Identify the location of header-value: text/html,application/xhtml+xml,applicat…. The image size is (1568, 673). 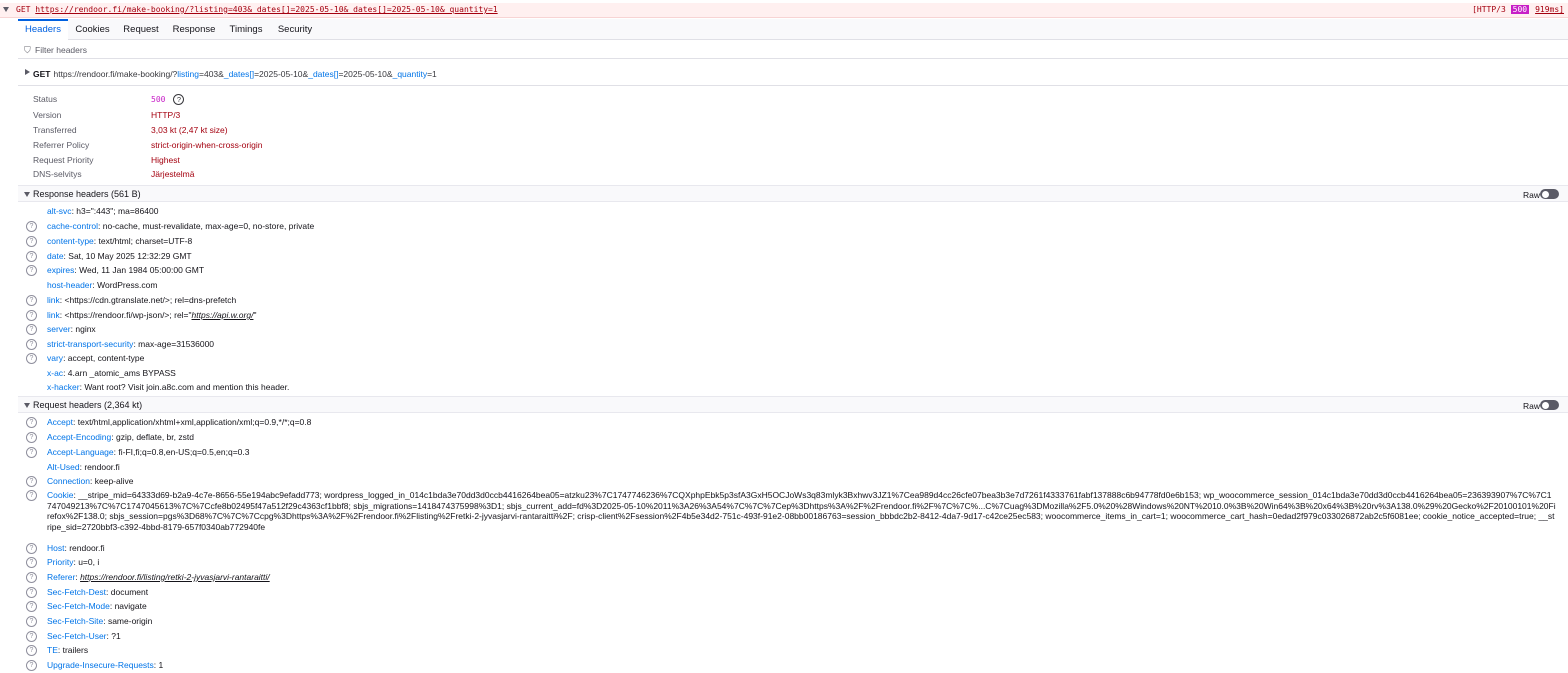
(194, 422).